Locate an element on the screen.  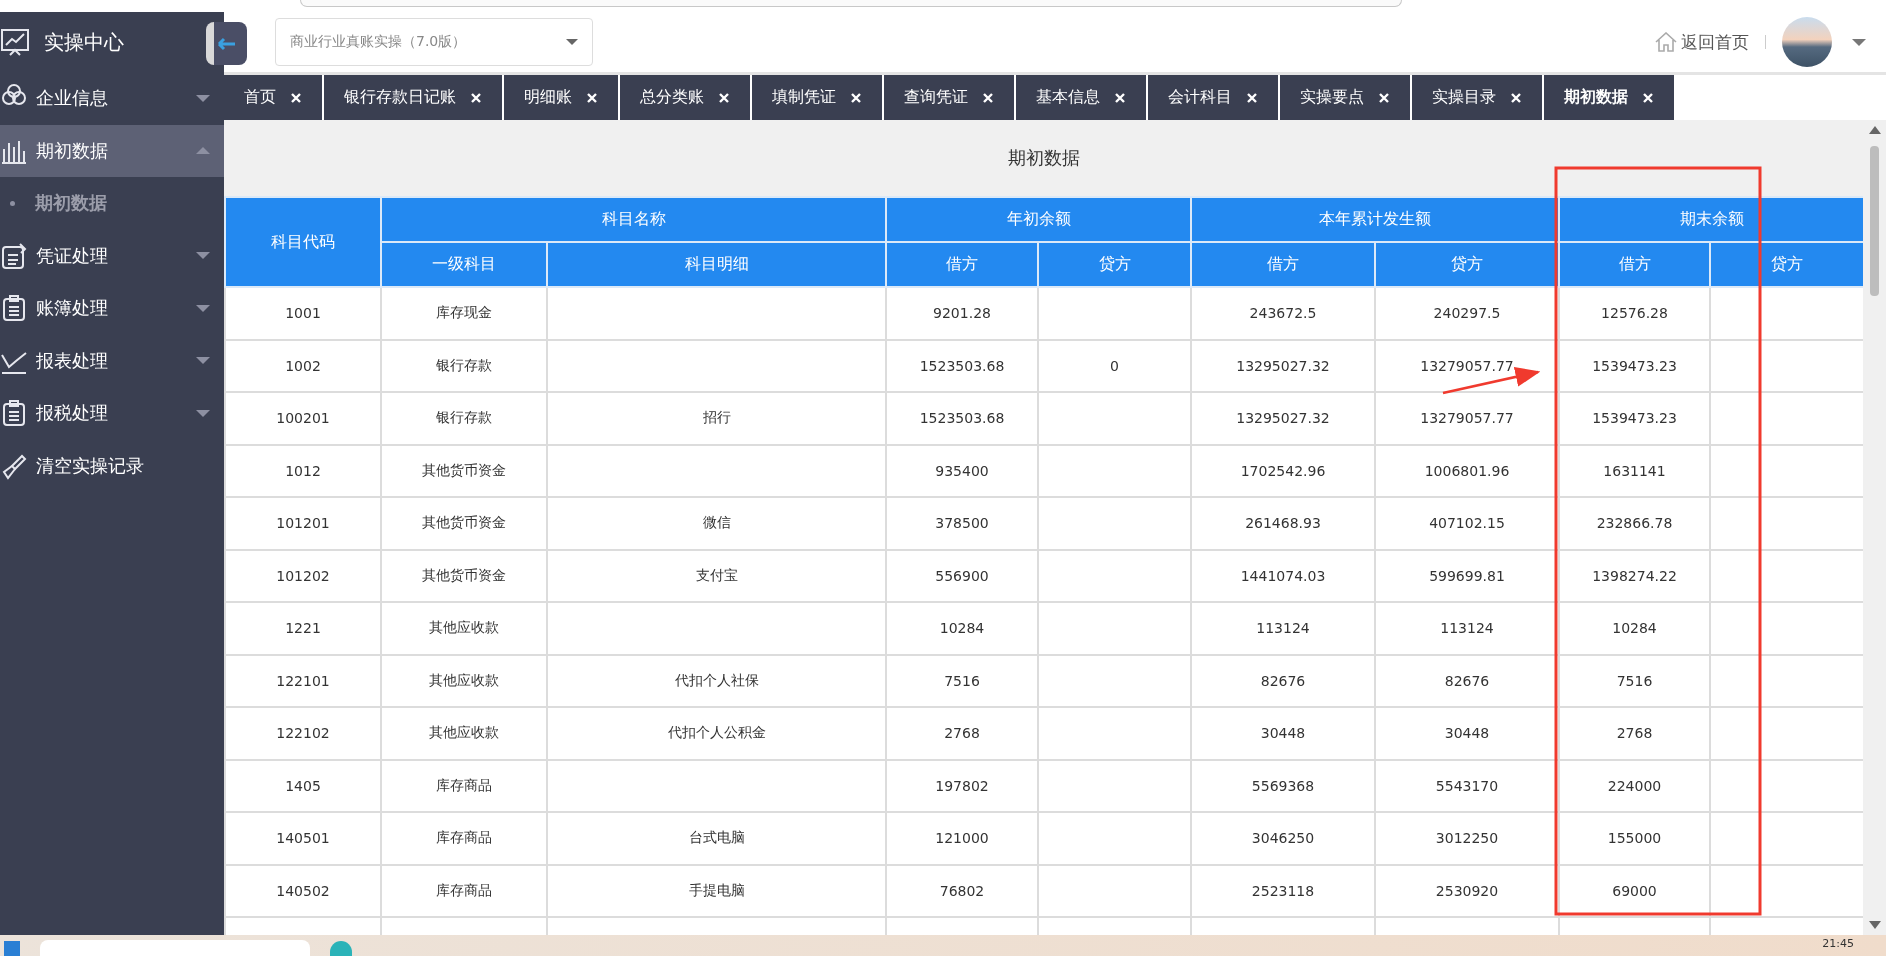
start-icon is located at coordinates (12, 948).